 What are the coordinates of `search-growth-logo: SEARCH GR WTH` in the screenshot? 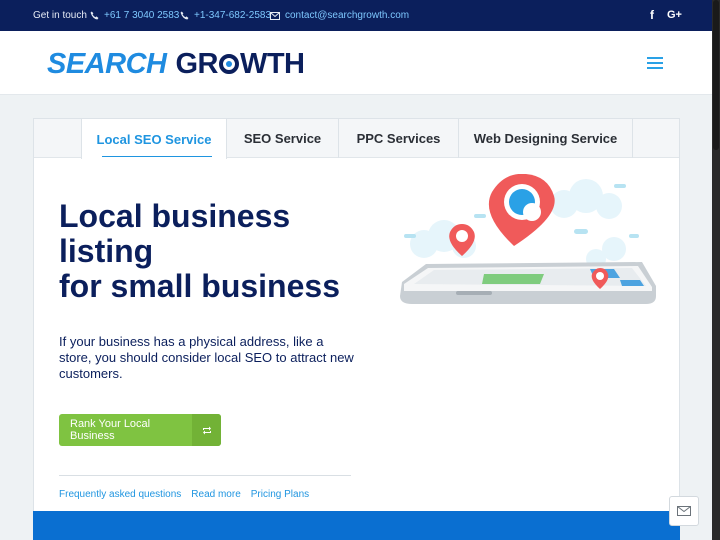 It's located at (176, 64).